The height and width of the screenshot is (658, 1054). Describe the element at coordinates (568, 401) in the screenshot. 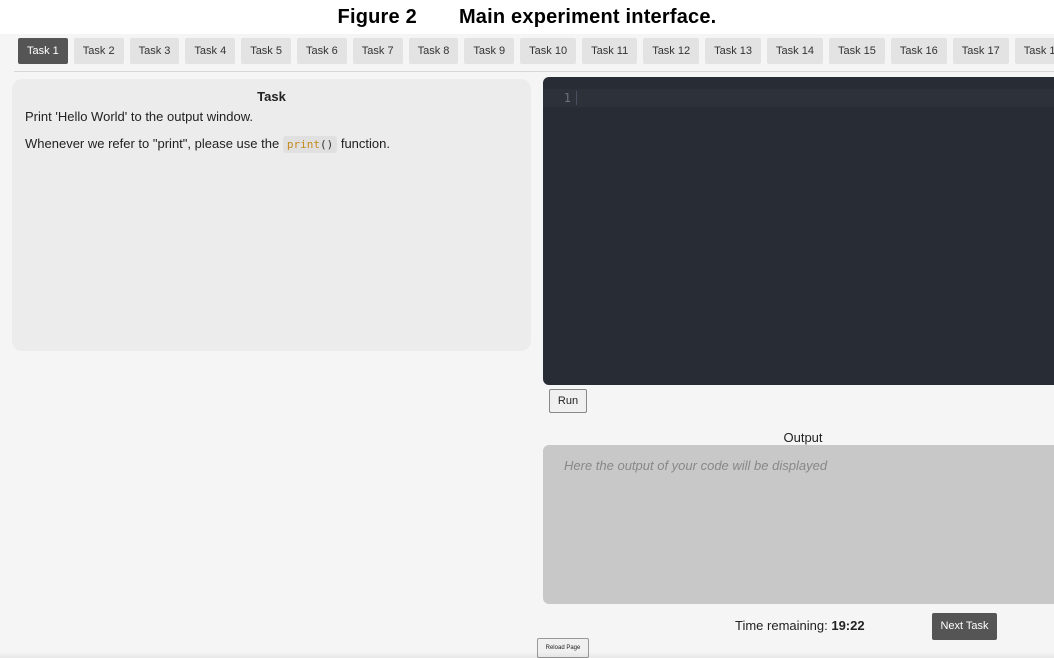

I see `run-button: Run` at that location.